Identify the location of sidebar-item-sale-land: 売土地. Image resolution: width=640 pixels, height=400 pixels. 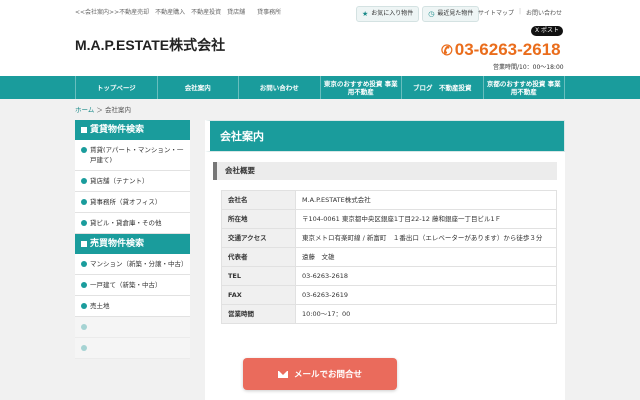
(132, 306).